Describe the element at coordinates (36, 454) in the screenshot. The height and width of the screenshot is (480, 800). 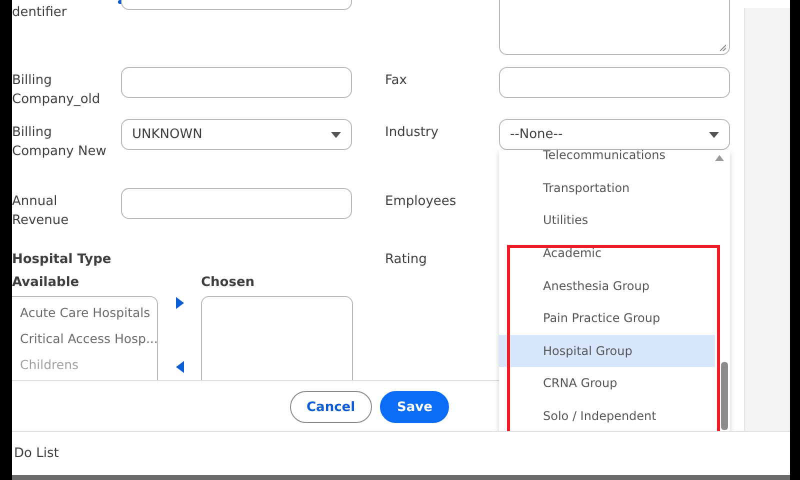
I see `bar-title: Do List` at that location.